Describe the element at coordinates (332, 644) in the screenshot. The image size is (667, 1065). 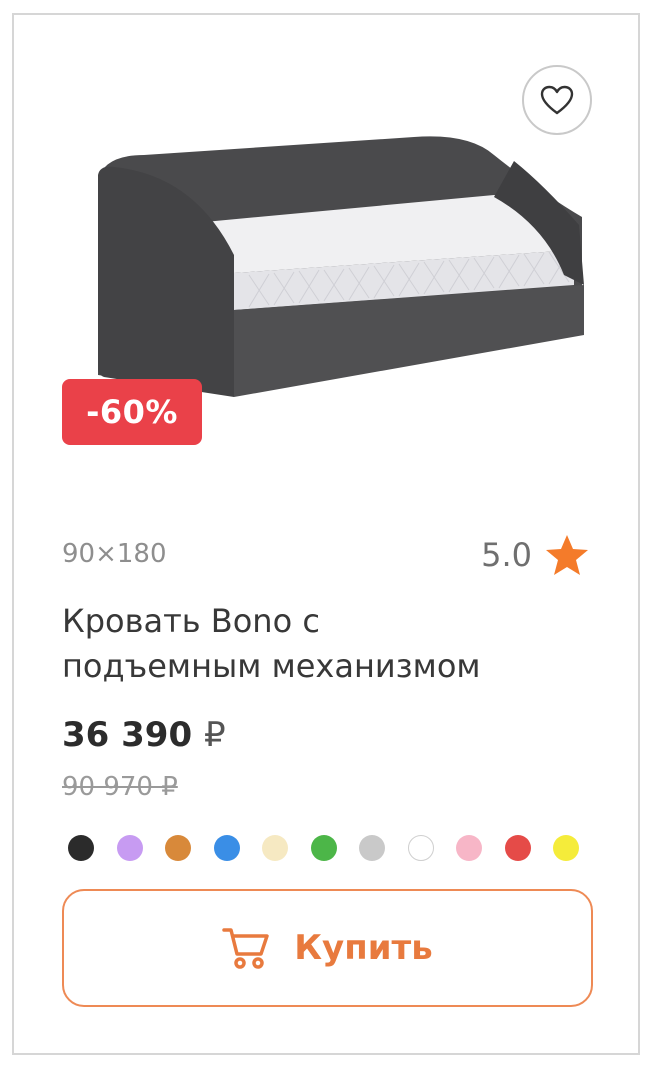
I see `product-title: Кровать Bono с подъемным механизмом` at that location.